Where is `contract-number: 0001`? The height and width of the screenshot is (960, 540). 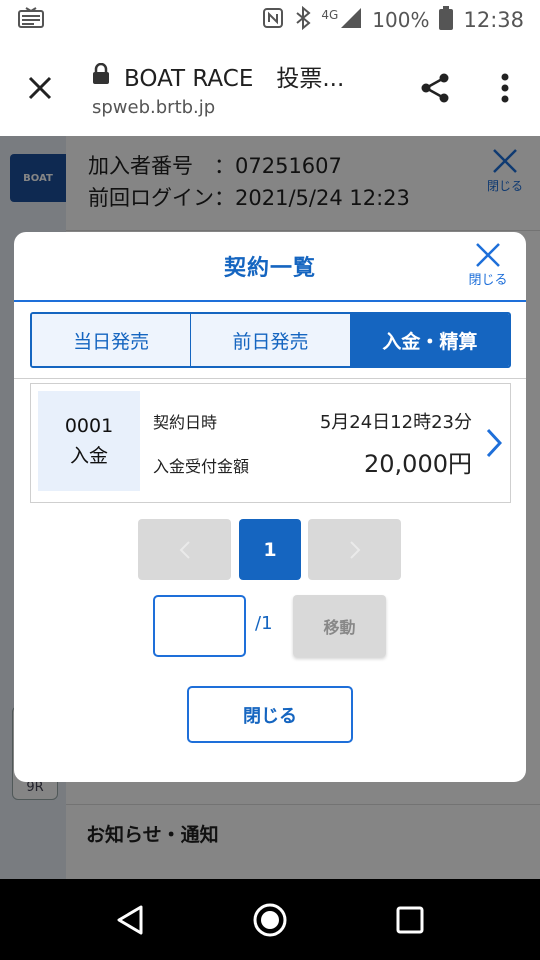 contract-number: 0001 is located at coordinates (89, 426).